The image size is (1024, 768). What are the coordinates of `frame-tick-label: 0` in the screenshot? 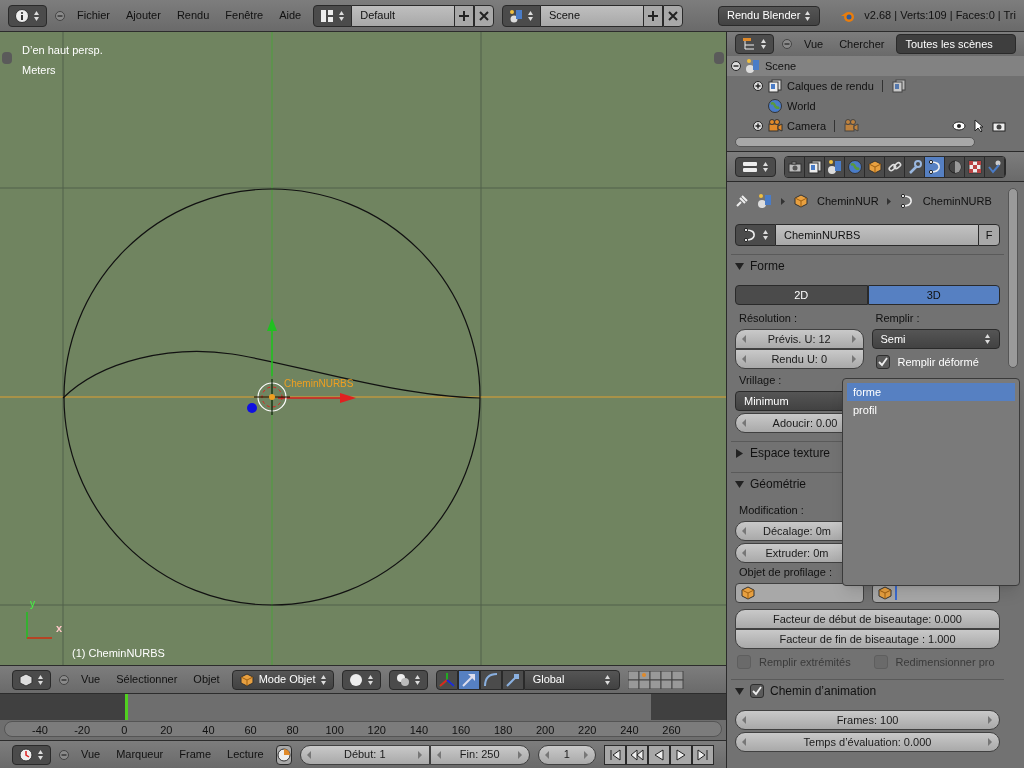 It's located at (124, 730).